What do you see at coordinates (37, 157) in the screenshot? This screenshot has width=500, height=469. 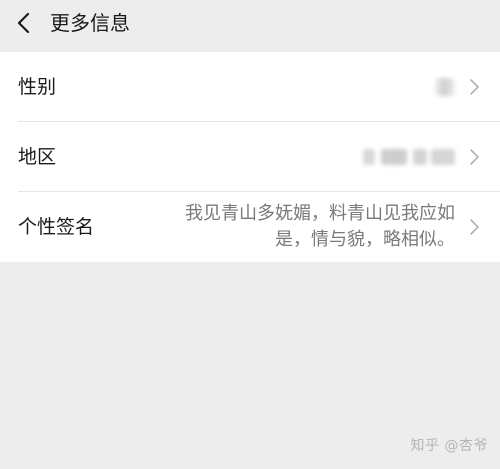 I see `region-label: 地区` at bounding box center [37, 157].